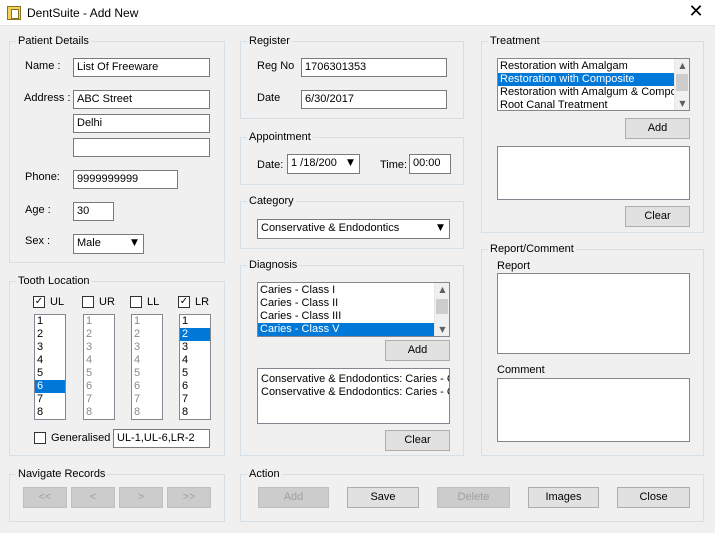  I want to click on list-item: Caries - Class III, so click(346, 316).